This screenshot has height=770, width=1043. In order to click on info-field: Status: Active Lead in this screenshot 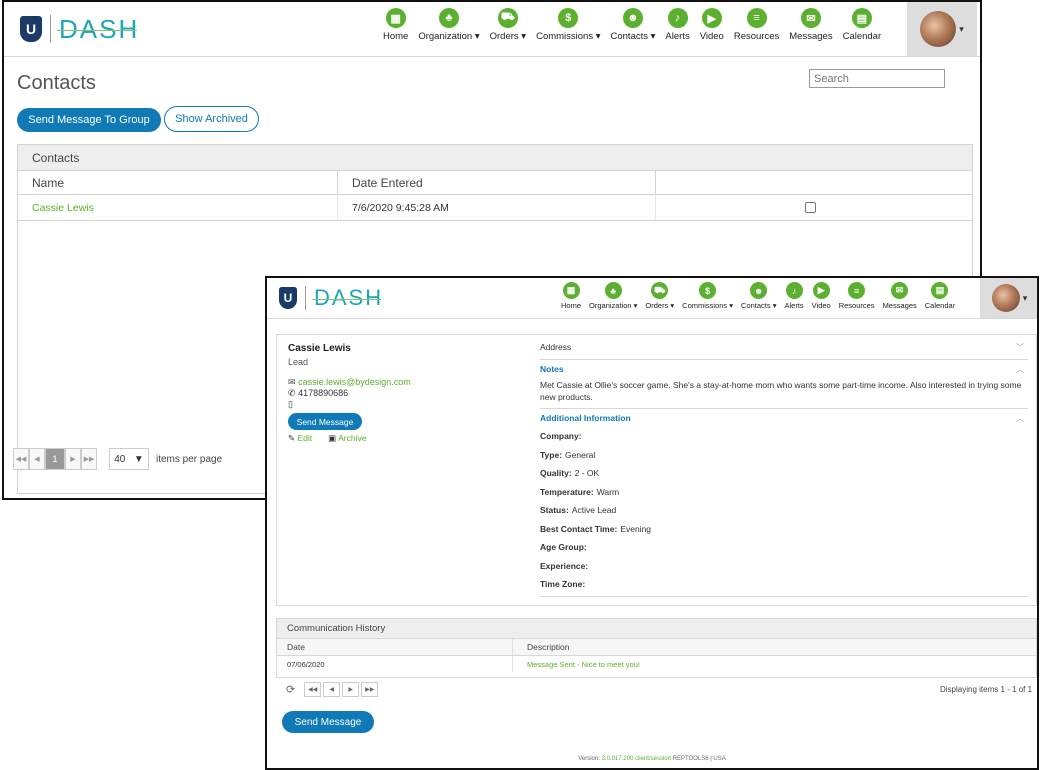, I will do `click(784, 510)`.